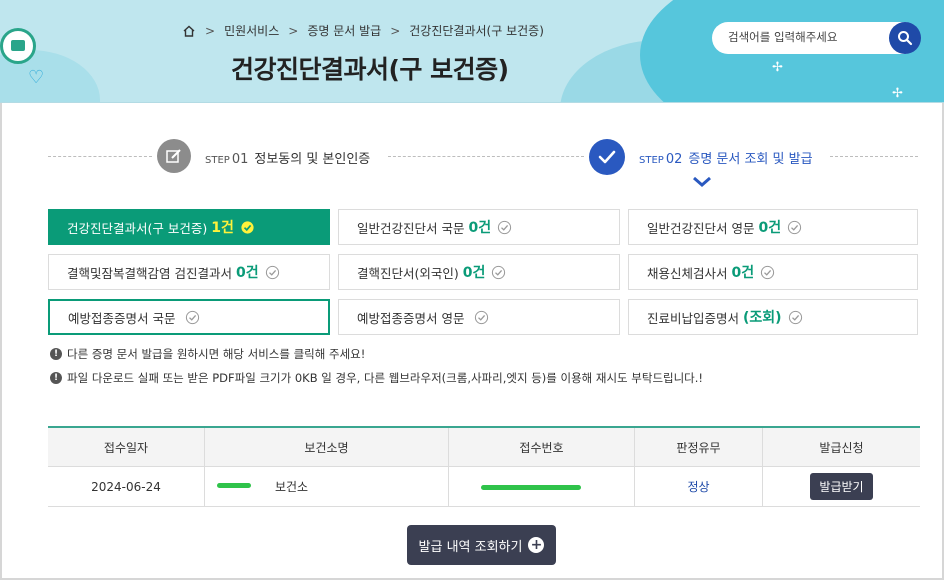  What do you see at coordinates (762, 318) in the screenshot?
I see `document-count: (조회)` at bounding box center [762, 318].